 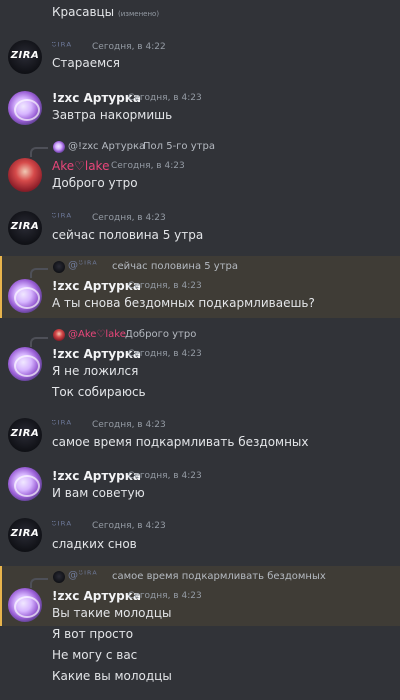 What do you see at coordinates (112, 676) in the screenshot?
I see `message-text: Какие вы молодцы` at bounding box center [112, 676].